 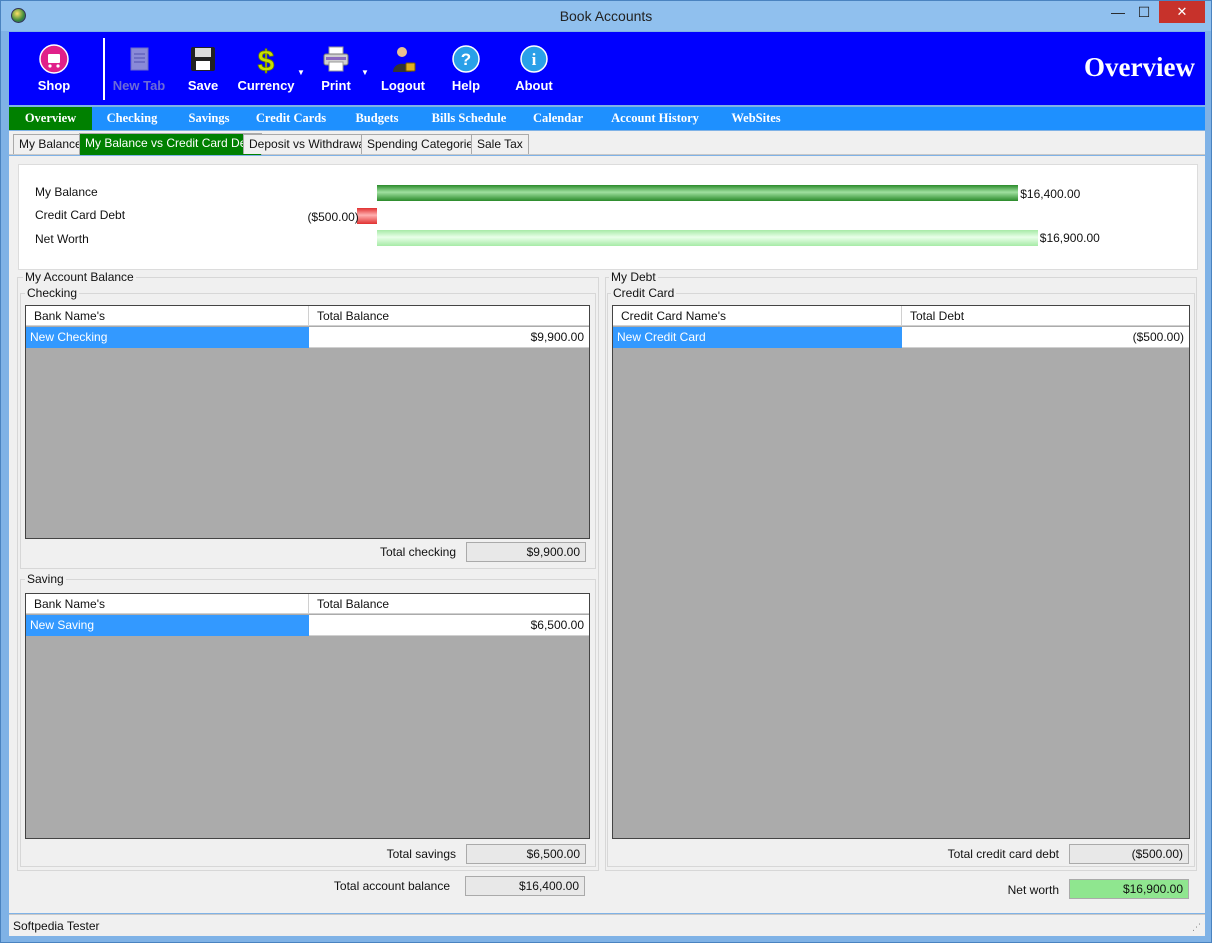 I want to click on about-button: i About, so click(x=534, y=68).